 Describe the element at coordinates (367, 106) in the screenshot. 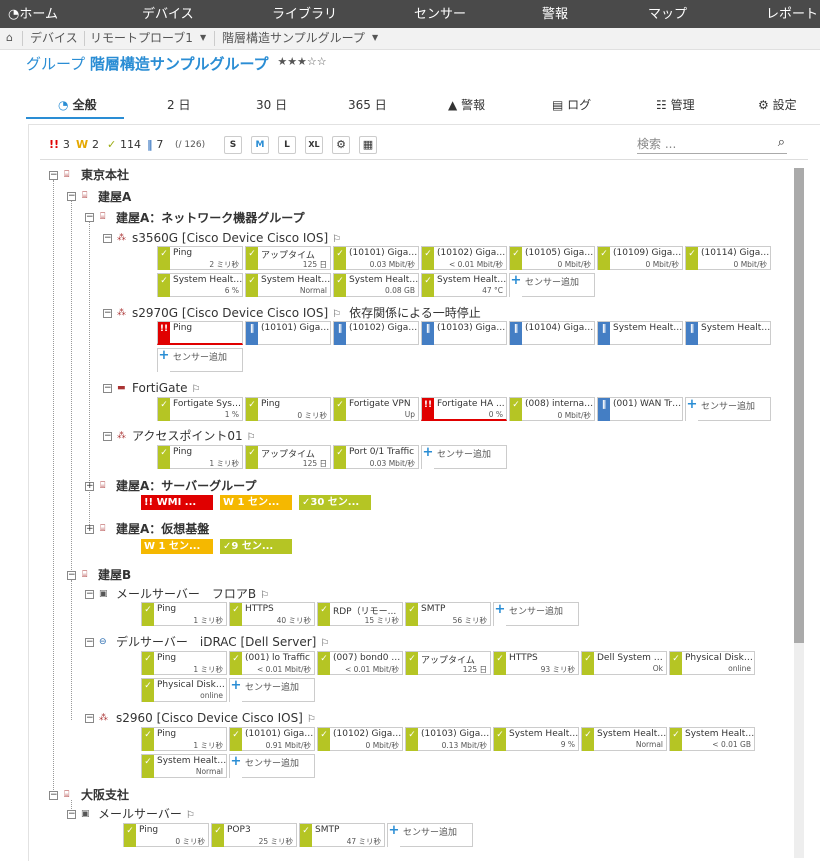

I see `tab-365days: 365 日` at that location.